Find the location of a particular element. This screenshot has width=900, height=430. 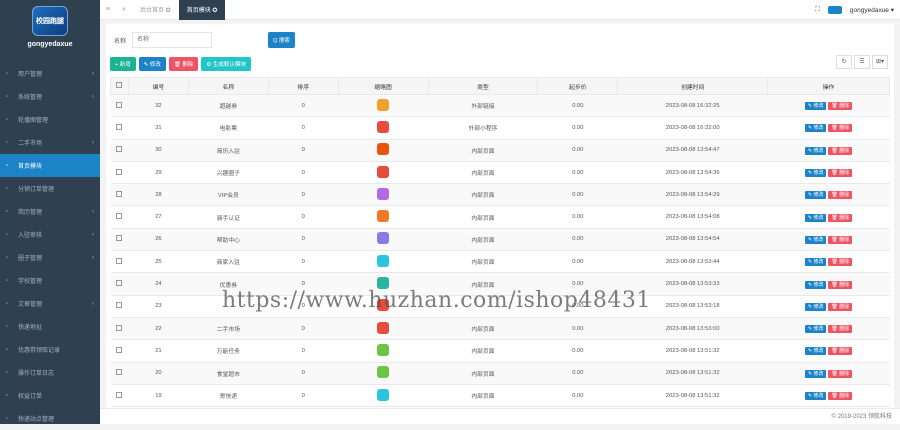

sidebar-item-5: ▫ 分销订单管理 is located at coordinates (50, 188).